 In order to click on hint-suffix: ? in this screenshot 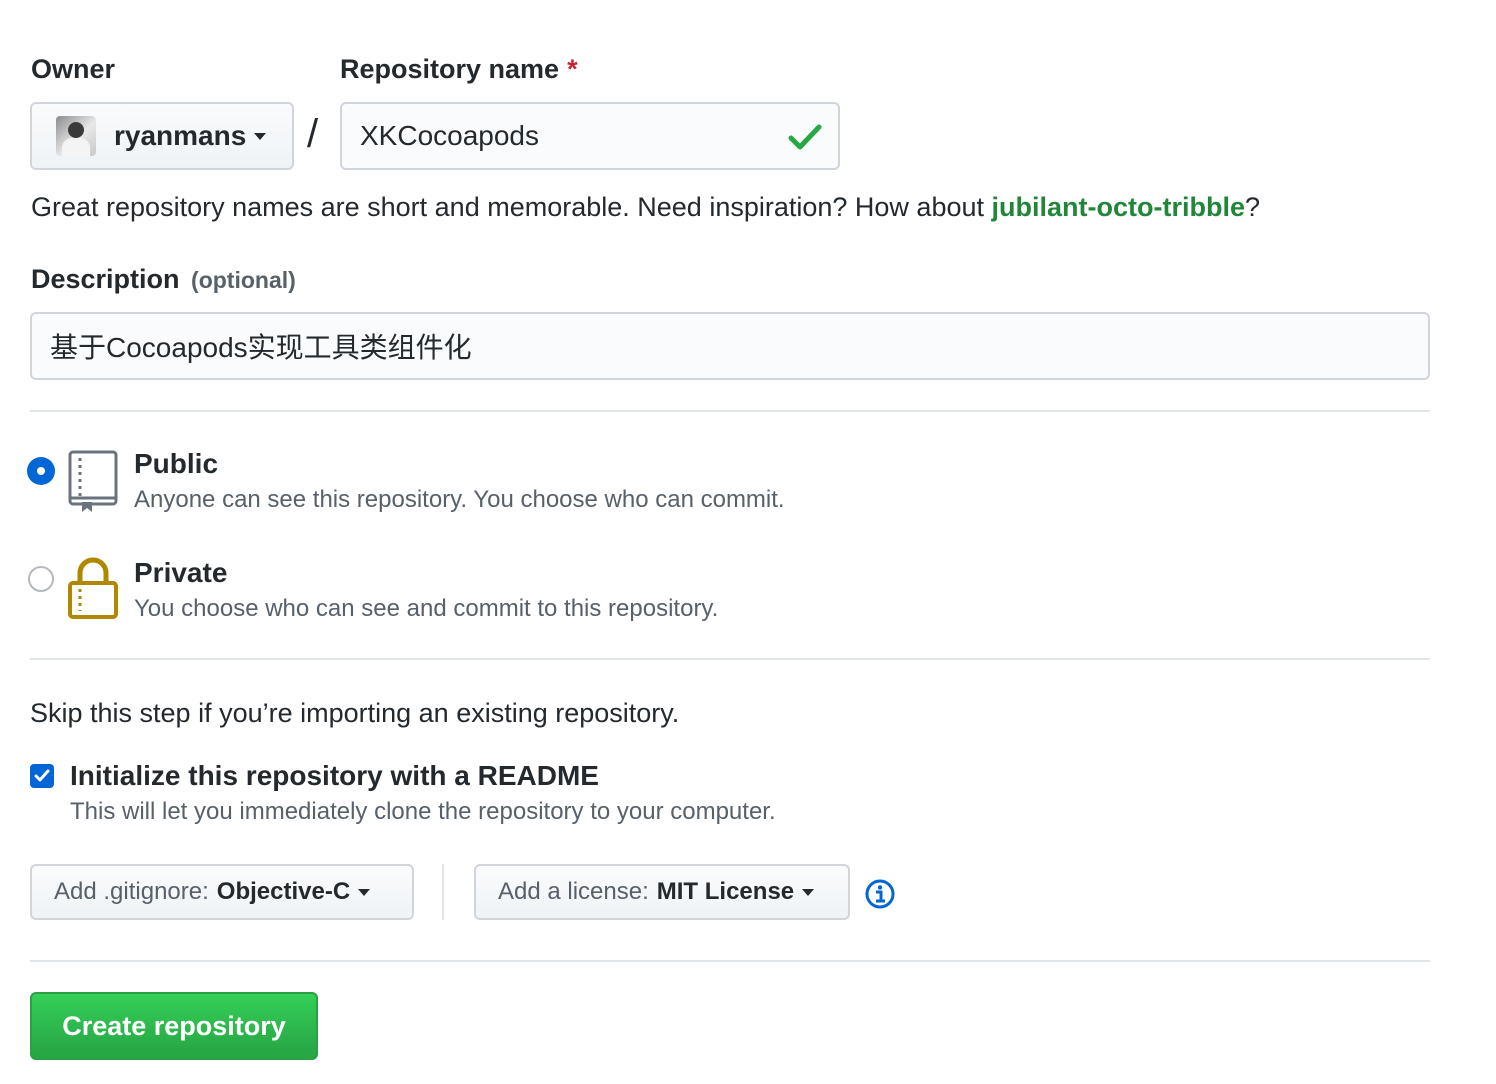, I will do `click(1252, 207)`.